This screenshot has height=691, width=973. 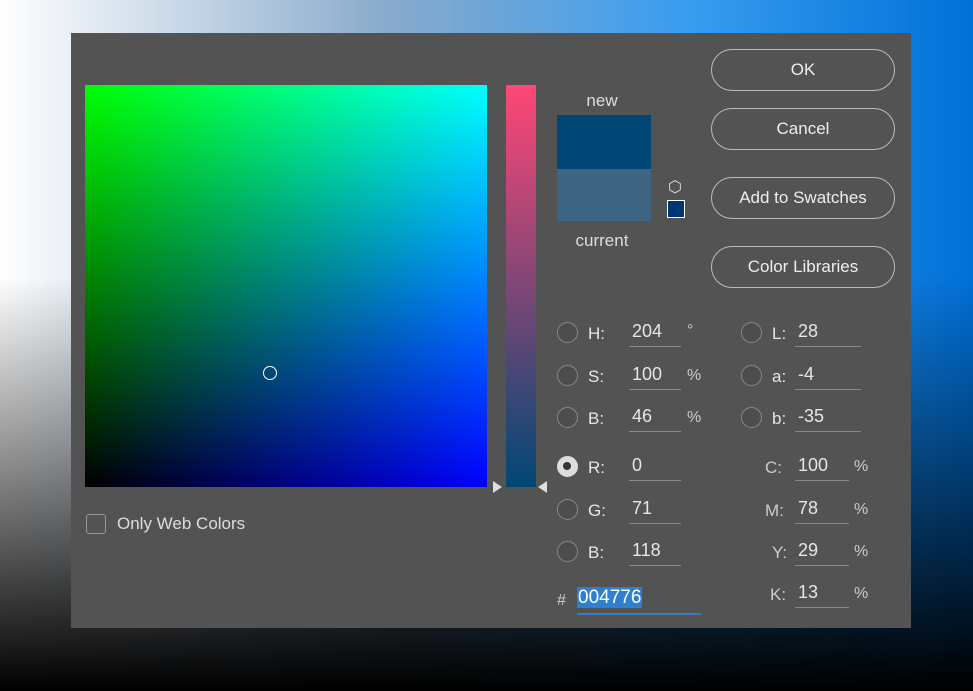 I want to click on k-unit: %, so click(x=861, y=593).